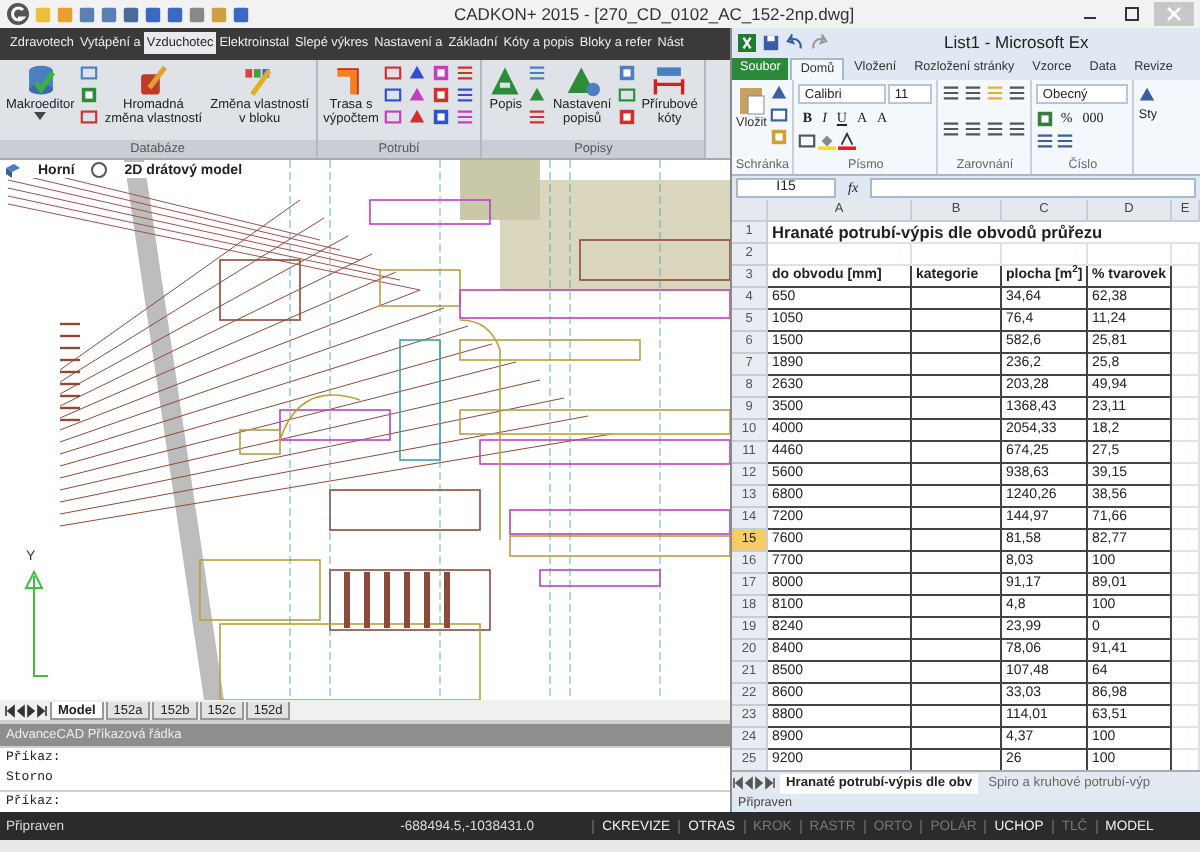 The height and width of the screenshot is (852, 1200). I want to click on tab-navigation-icon, so click(26, 710).